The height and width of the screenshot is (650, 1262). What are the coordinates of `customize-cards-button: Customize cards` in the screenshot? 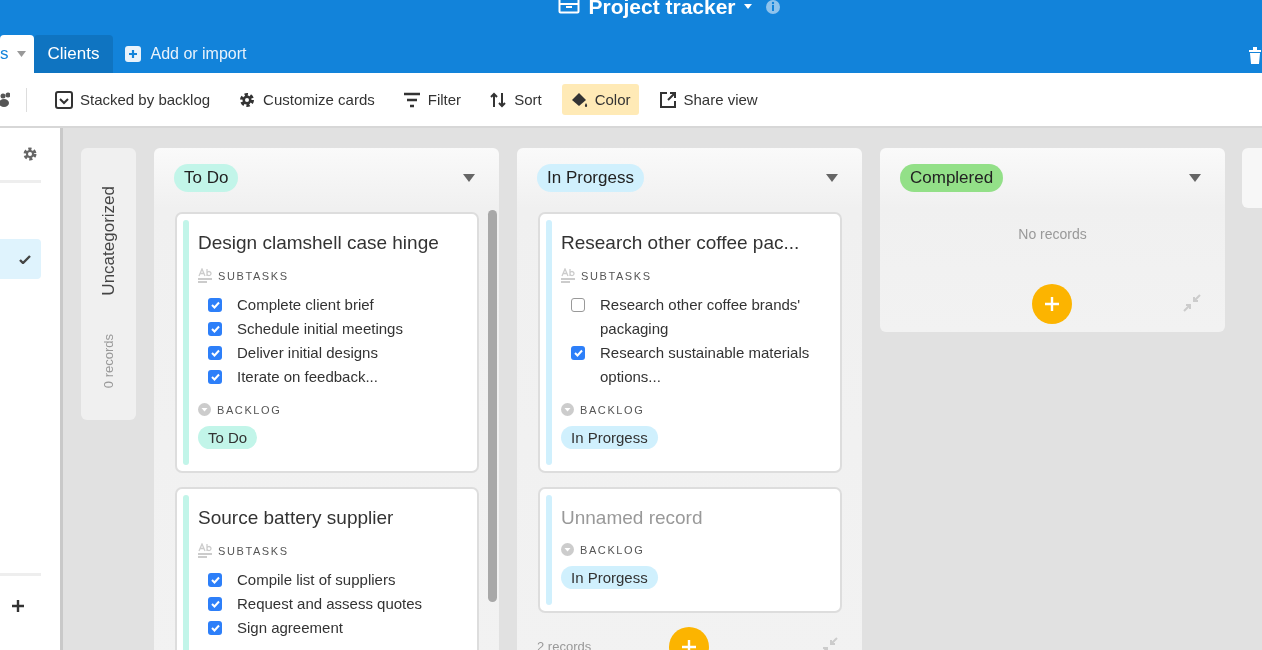 It's located at (306, 99).